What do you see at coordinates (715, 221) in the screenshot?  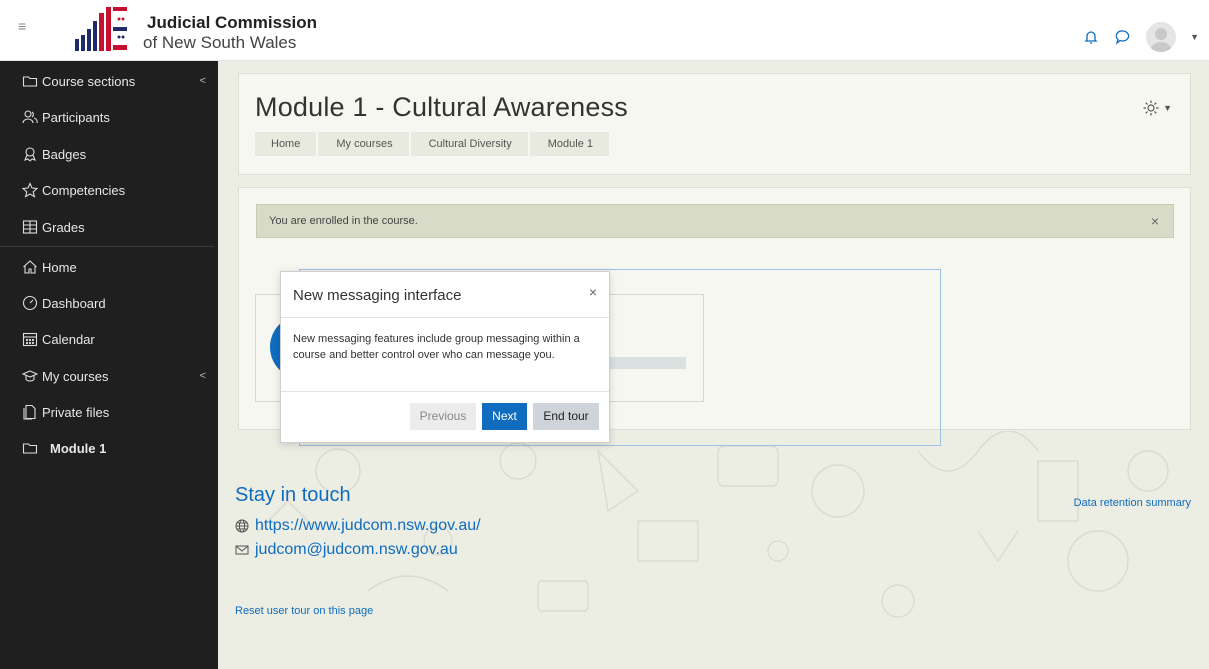 I see `enrolled-alert: You are enrolled in the course. ×` at bounding box center [715, 221].